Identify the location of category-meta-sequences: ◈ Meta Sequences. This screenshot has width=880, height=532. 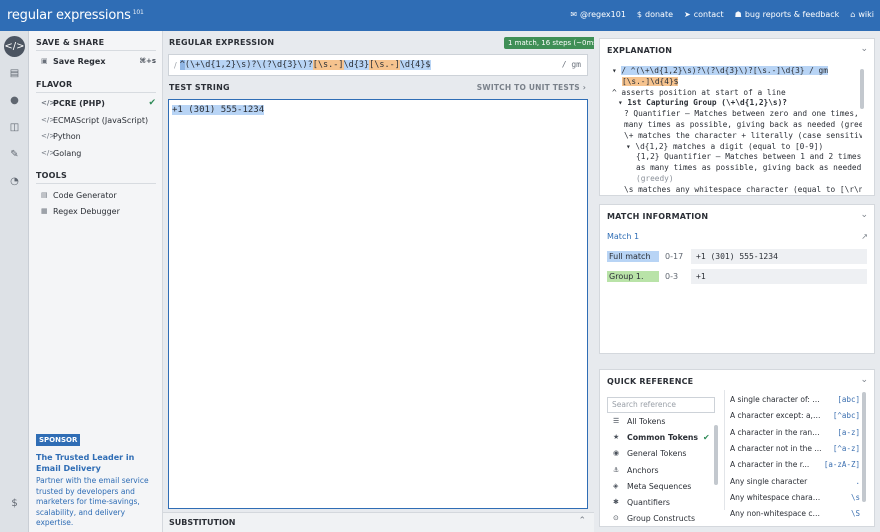
(652, 486).